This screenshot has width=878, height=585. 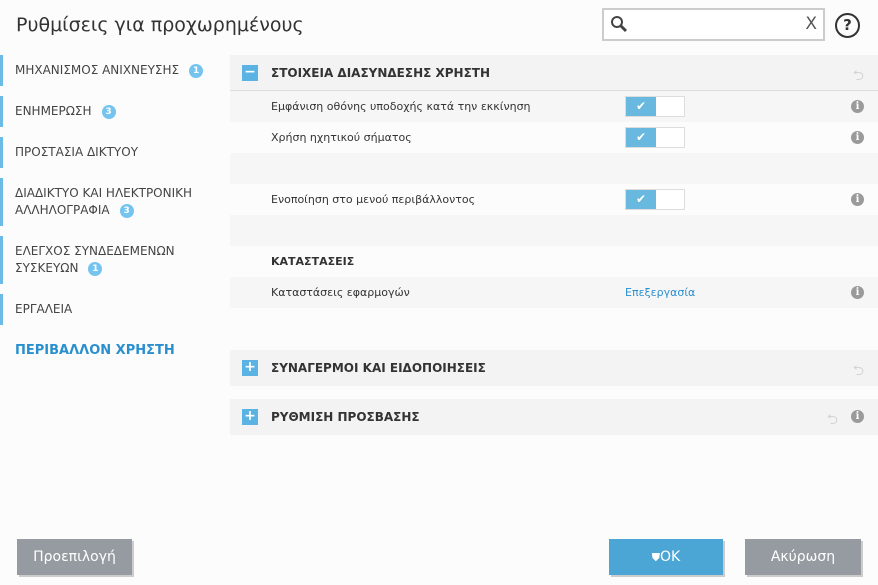 I want to click on sidebar-item-web-email: ΔΙΑΔΙΚΤΥΟ ΚΑΙ ΗΛΕΚΤΡΟΝΙΚΗ ΑΛΛΗΛΟΓΡΑΦΙΑ 3, so click(x=102, y=202).